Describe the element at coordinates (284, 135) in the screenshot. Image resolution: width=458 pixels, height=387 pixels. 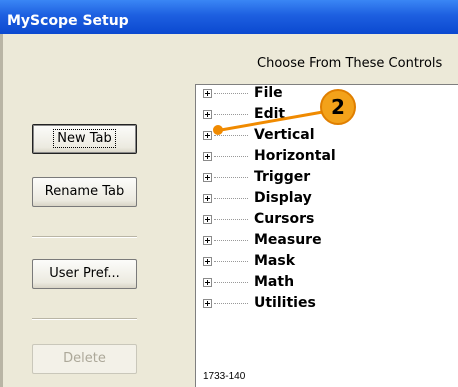
I see `tree-item-label: Vertical` at that location.